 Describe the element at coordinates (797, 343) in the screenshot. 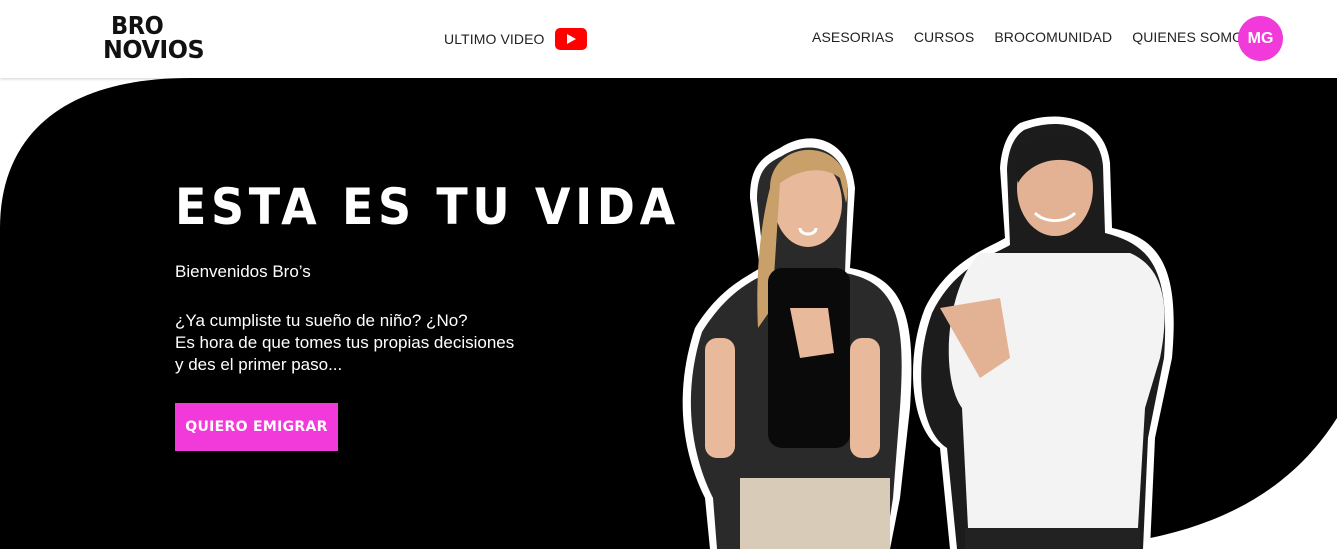

I see `woman-figure` at that location.